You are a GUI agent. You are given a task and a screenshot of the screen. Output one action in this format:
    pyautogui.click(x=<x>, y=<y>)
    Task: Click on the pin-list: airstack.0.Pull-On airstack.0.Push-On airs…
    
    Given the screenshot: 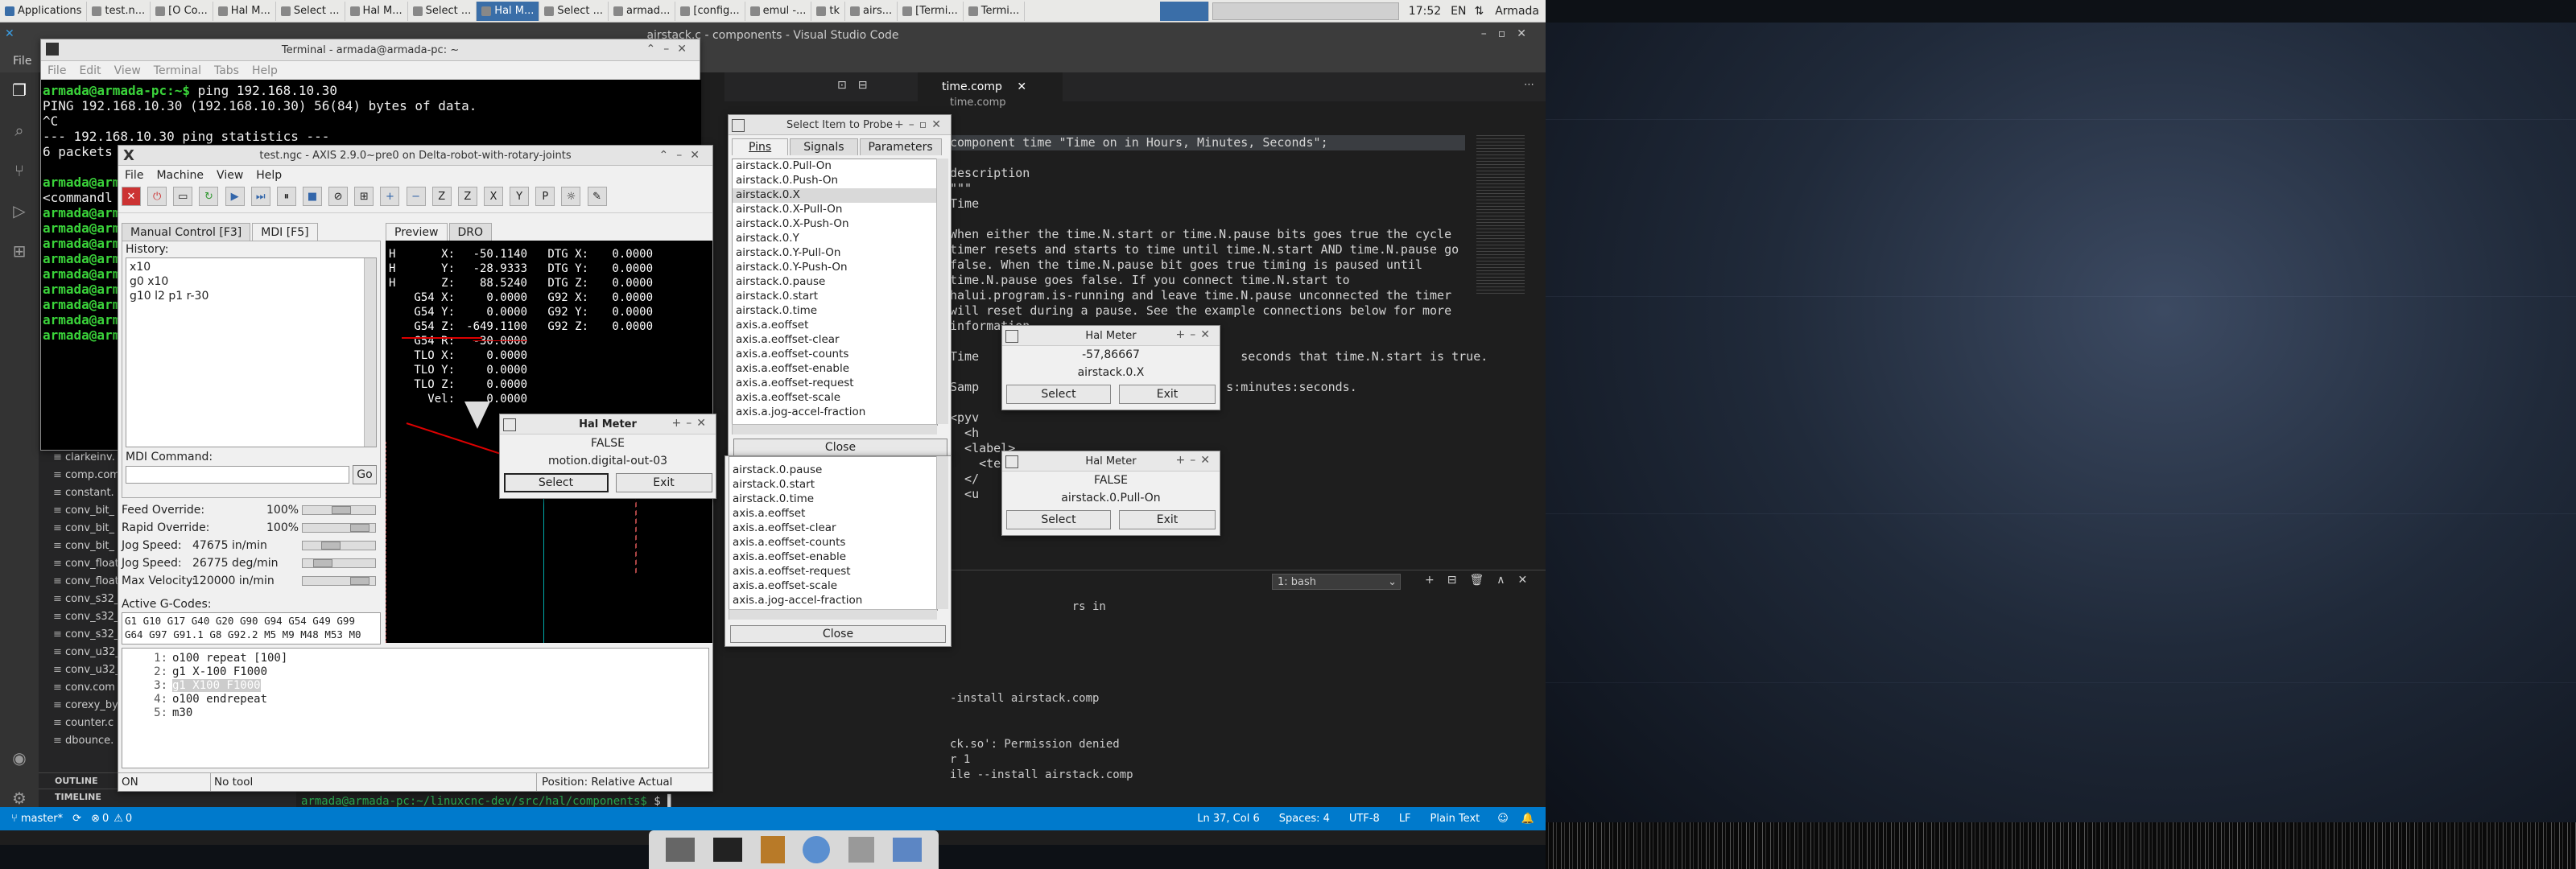 What is the action you would take?
    pyautogui.click(x=835, y=292)
    